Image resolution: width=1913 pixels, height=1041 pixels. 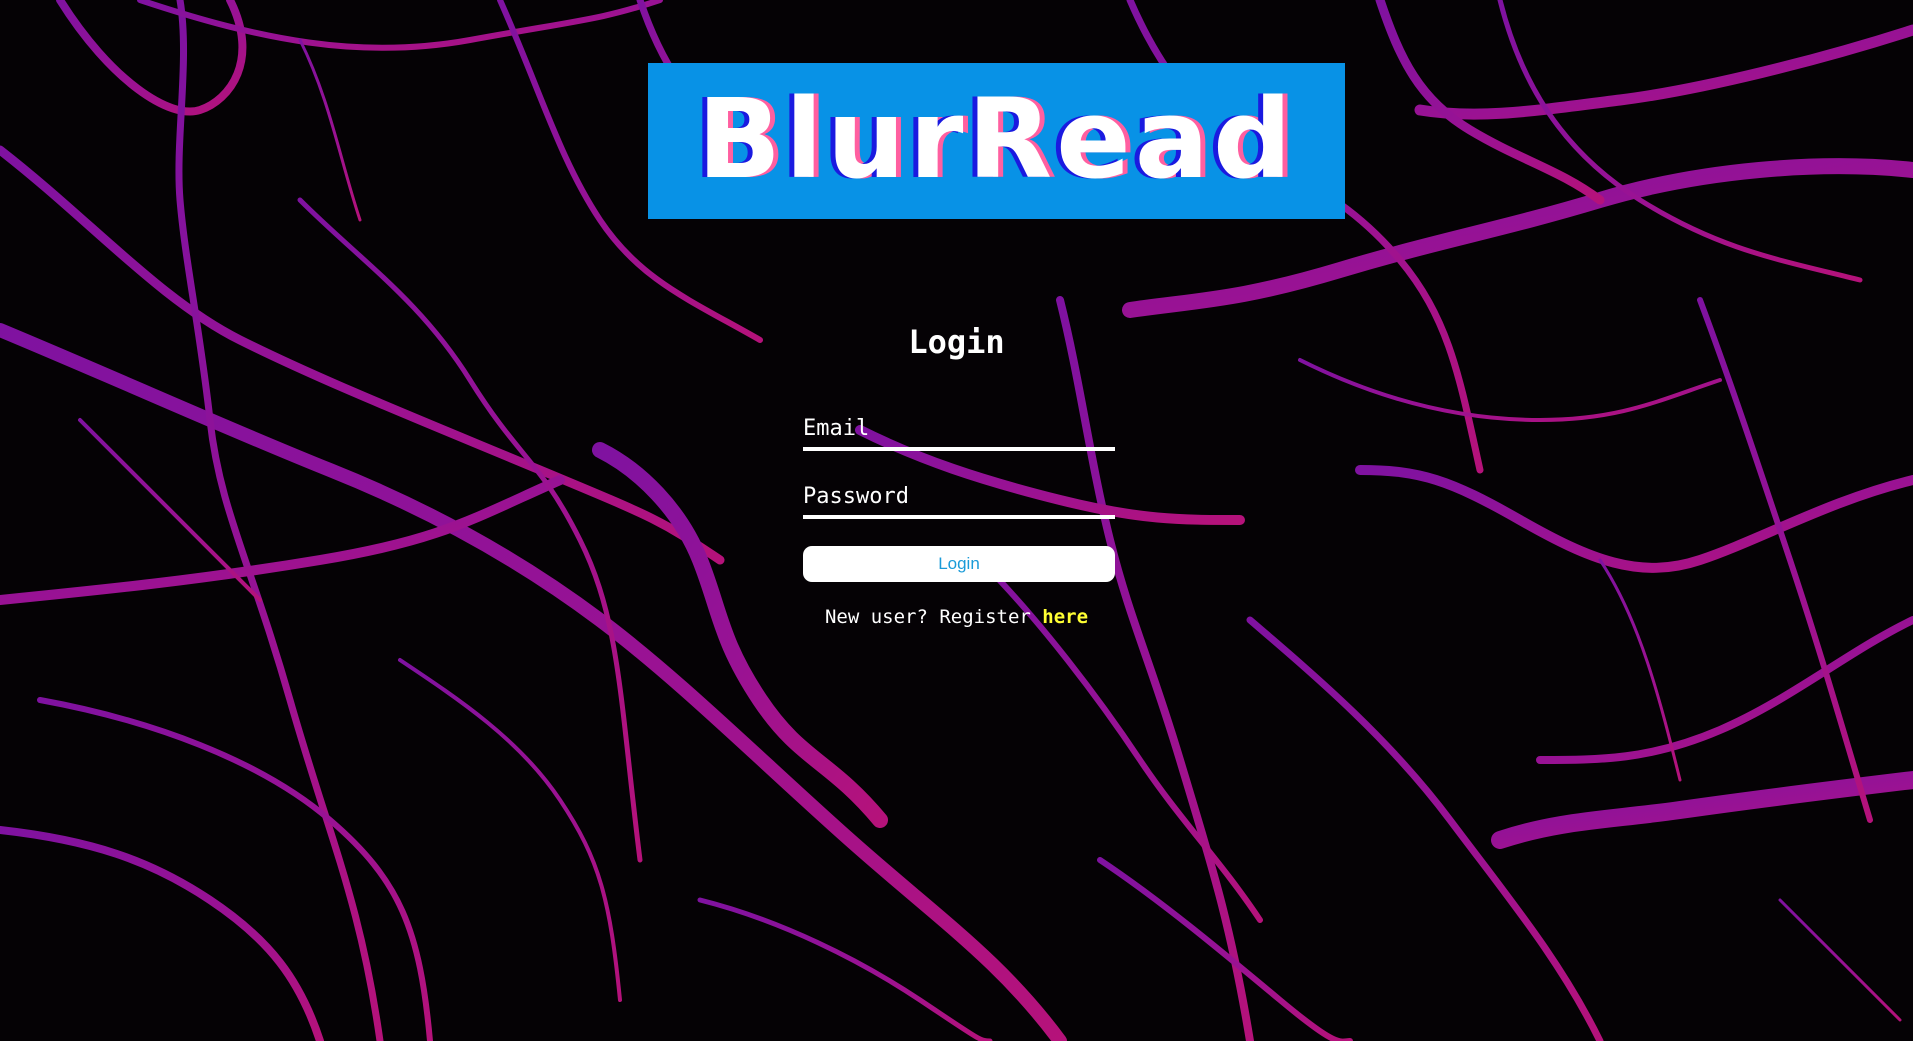 What do you see at coordinates (927, 617) in the screenshot?
I see `register-prompt-text: New user? Register` at bounding box center [927, 617].